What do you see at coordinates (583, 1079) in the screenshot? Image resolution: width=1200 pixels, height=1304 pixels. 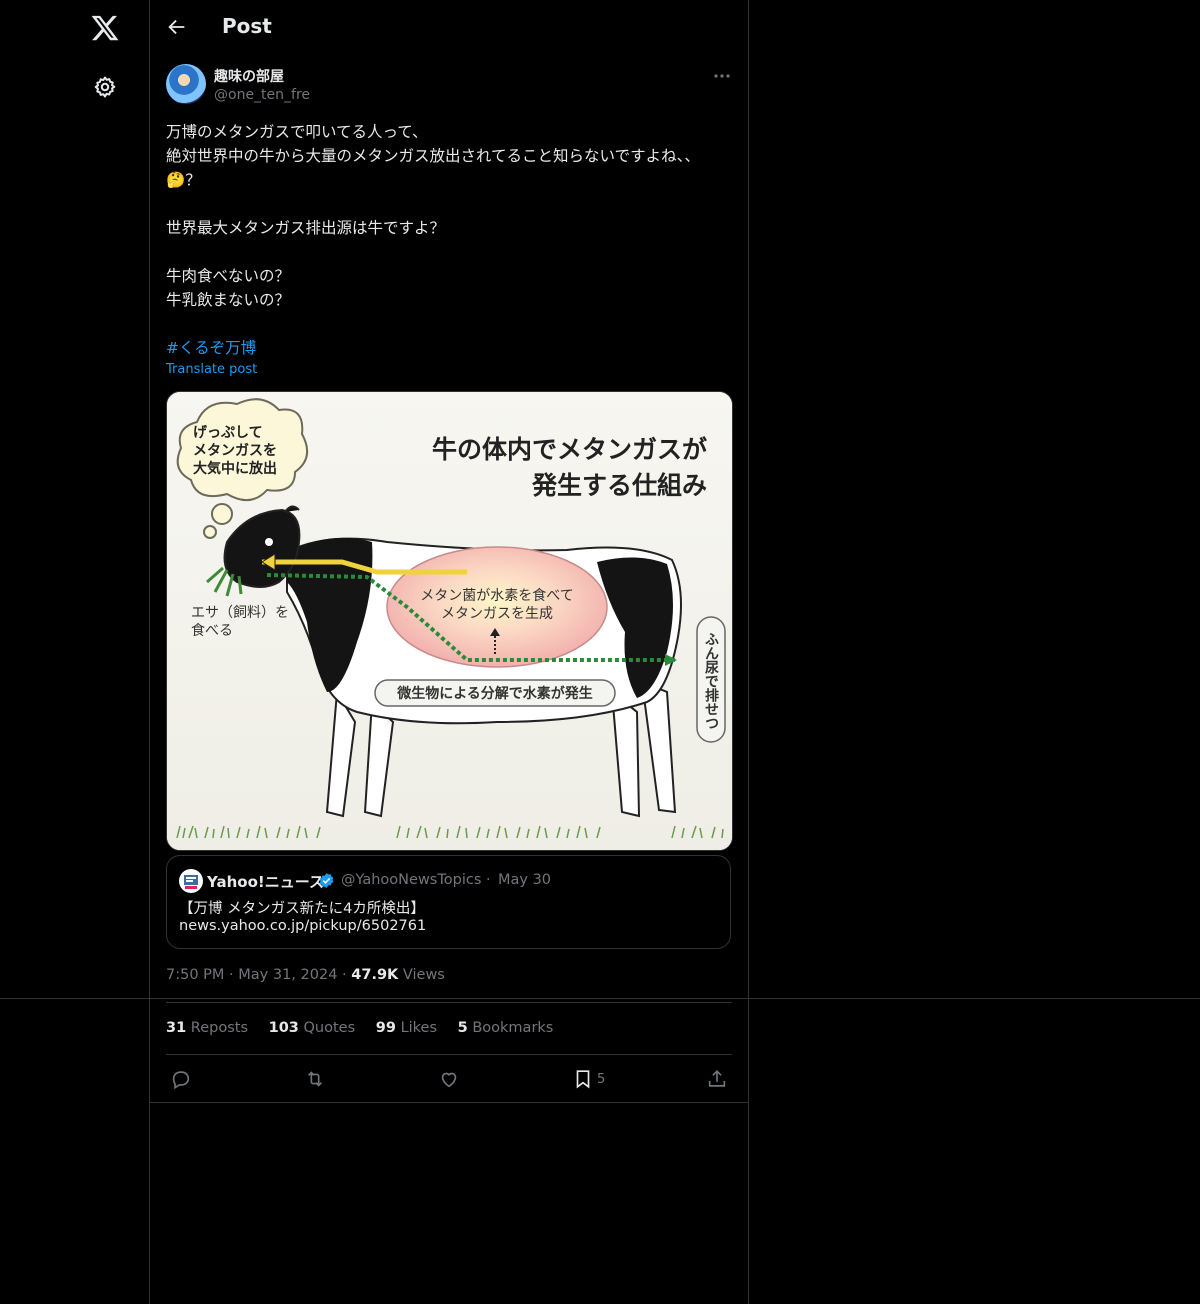 I see `bookmark-icon` at bounding box center [583, 1079].